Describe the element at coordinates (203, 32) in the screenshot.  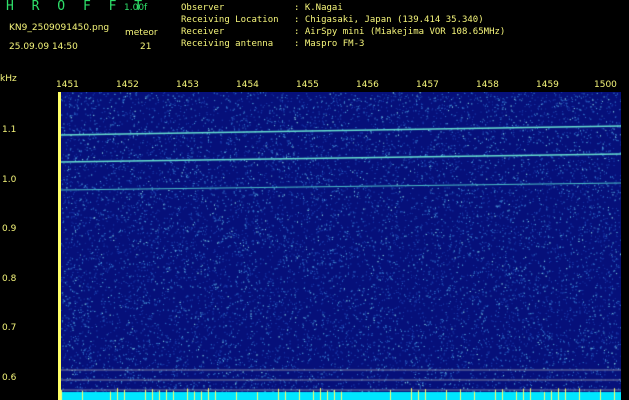
I see `receiver-key: Receiver` at that location.